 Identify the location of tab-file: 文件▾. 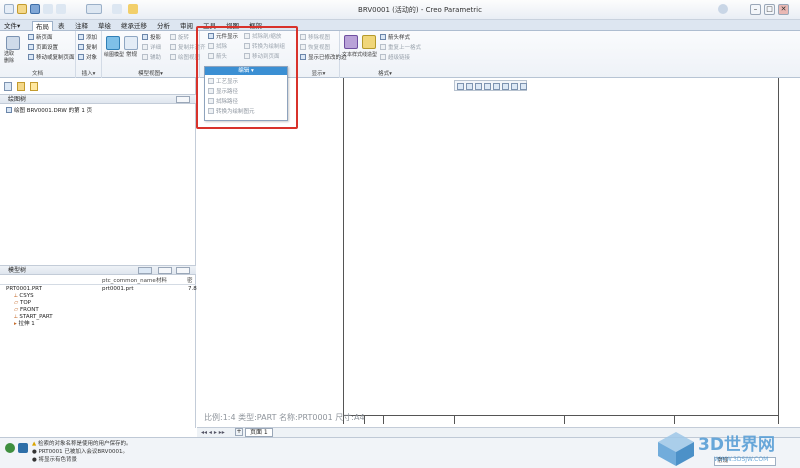
(12, 26).